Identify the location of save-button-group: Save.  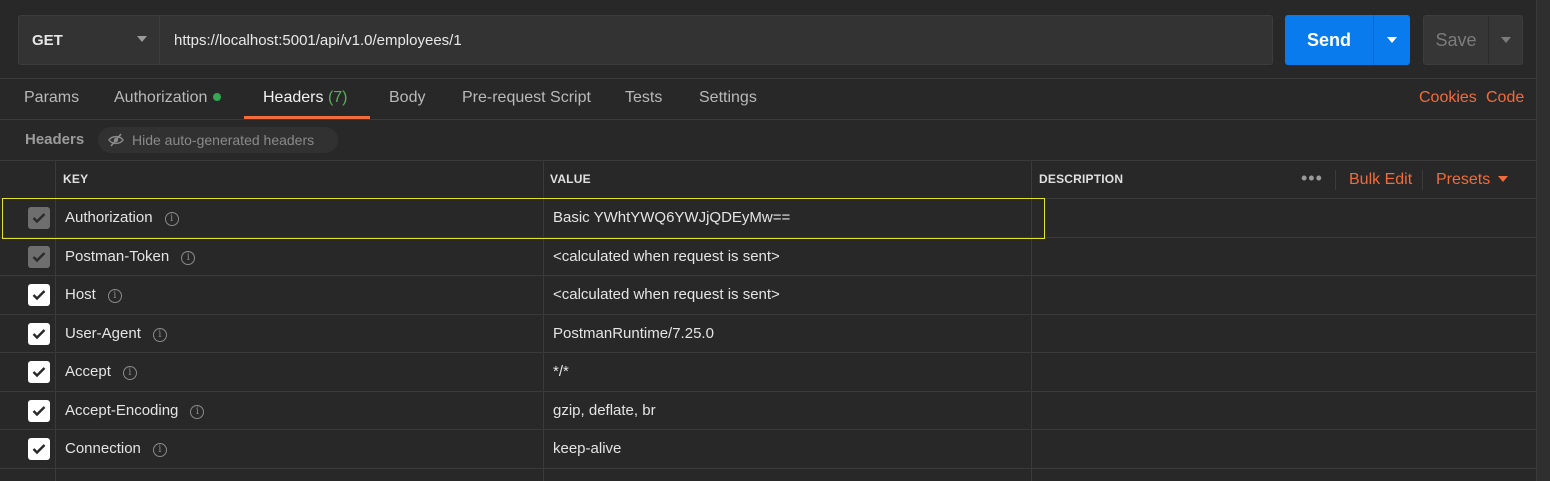
(1473, 40).